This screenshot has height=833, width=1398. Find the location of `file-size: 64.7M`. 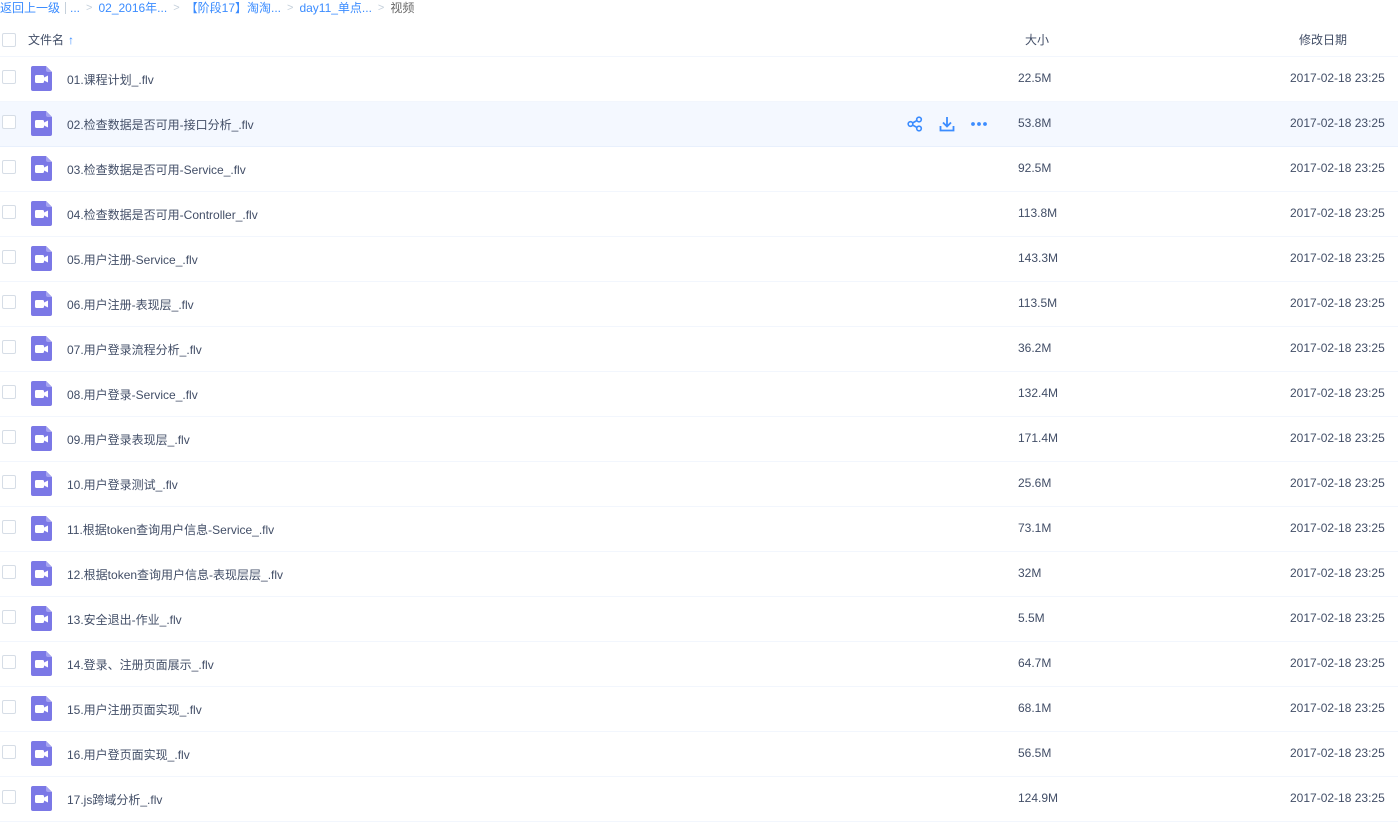

file-size: 64.7M is located at coordinates (1035, 663).